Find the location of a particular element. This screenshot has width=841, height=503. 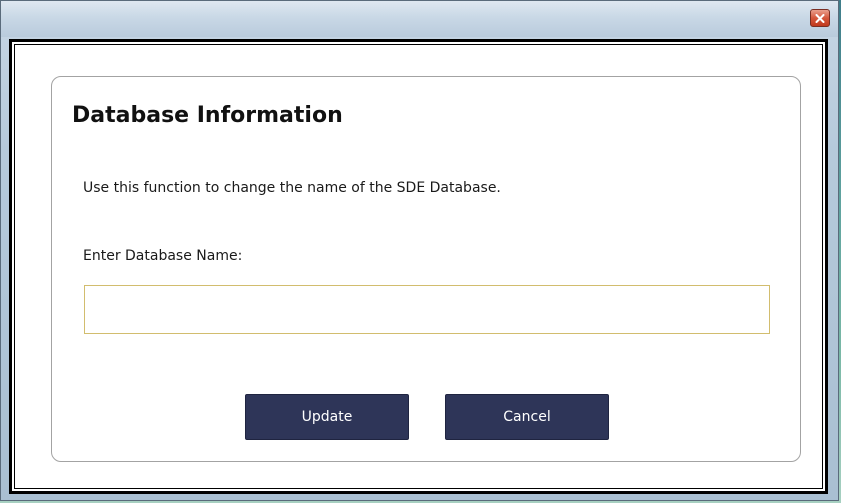

dialog-title: Database Information is located at coordinates (207, 115).